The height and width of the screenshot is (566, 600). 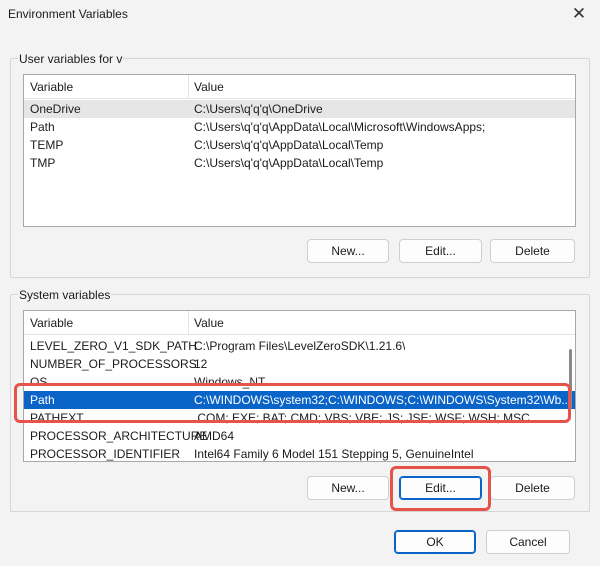 I want to click on highlight-edit-button, so click(x=440, y=488).